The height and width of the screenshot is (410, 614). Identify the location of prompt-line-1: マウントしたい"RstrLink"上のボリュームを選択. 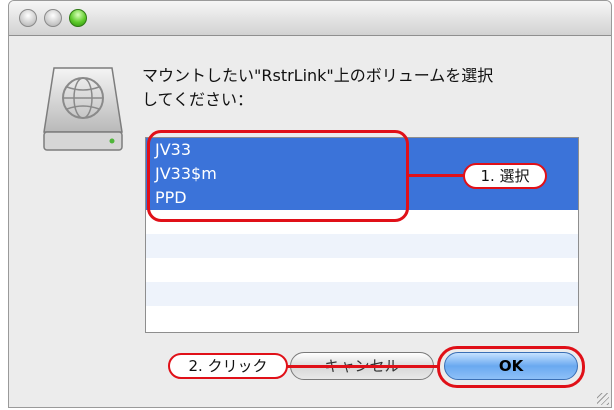
(318, 75).